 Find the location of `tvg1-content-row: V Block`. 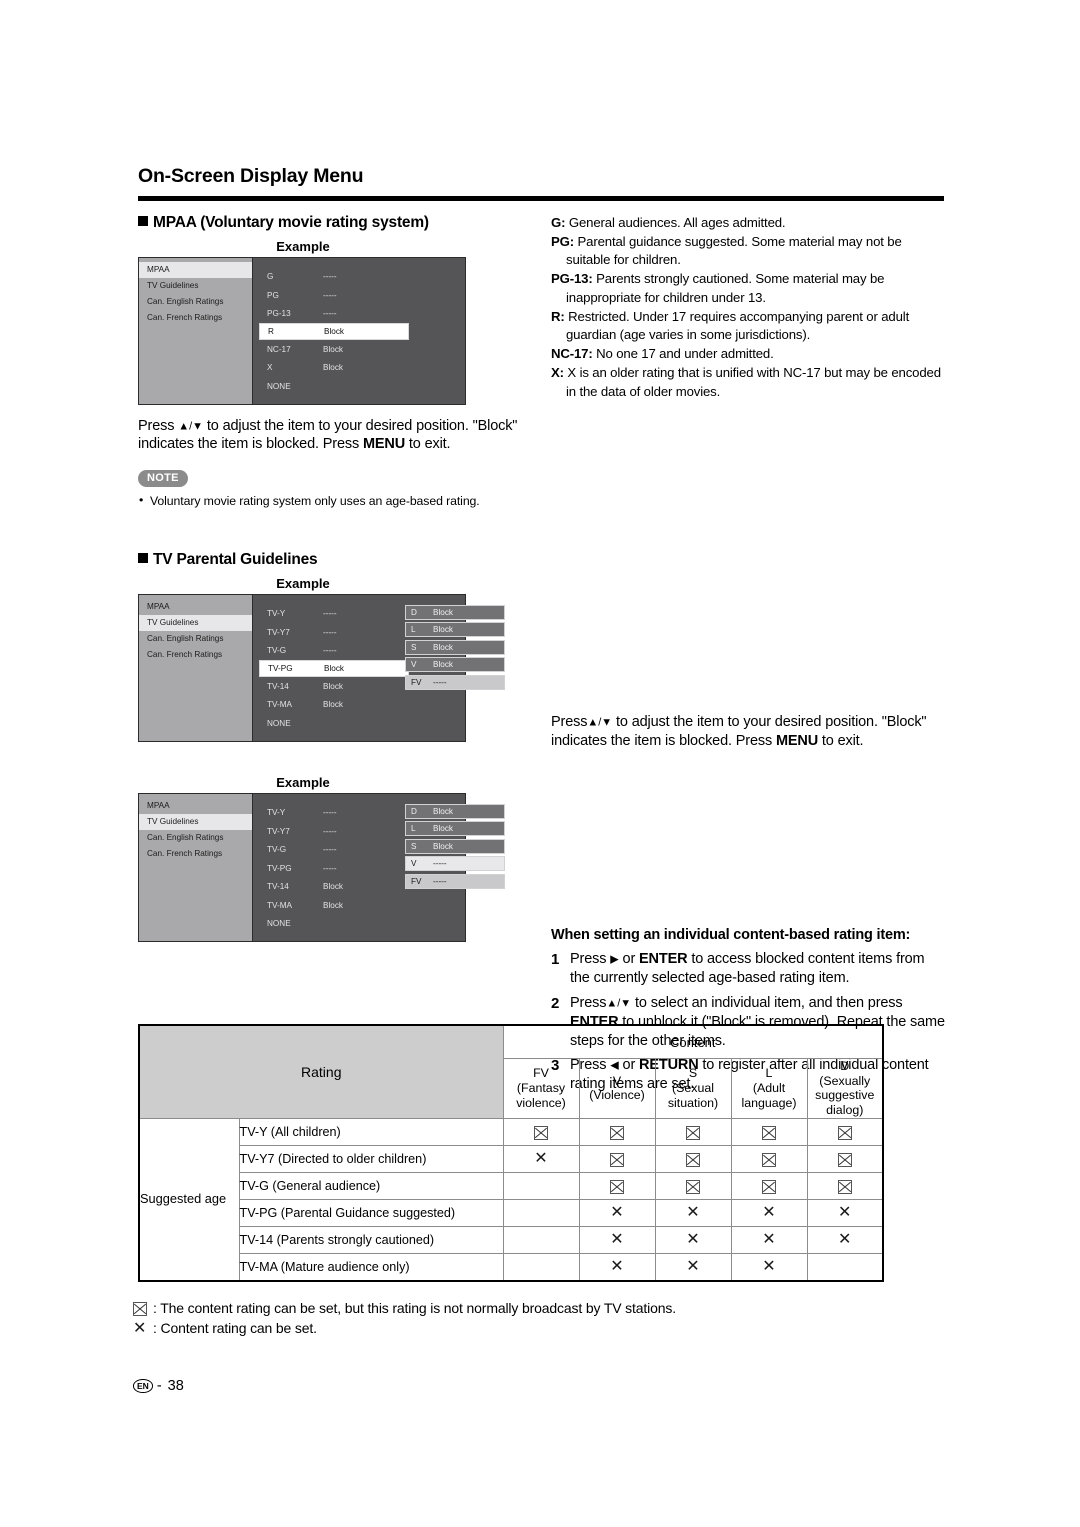

tvg1-content-row: V Block is located at coordinates (455, 665).